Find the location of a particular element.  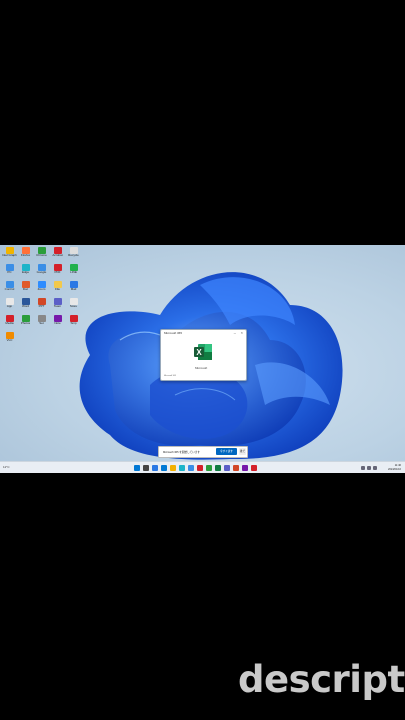

desktop-icon: Google is located at coordinates (41, 272).